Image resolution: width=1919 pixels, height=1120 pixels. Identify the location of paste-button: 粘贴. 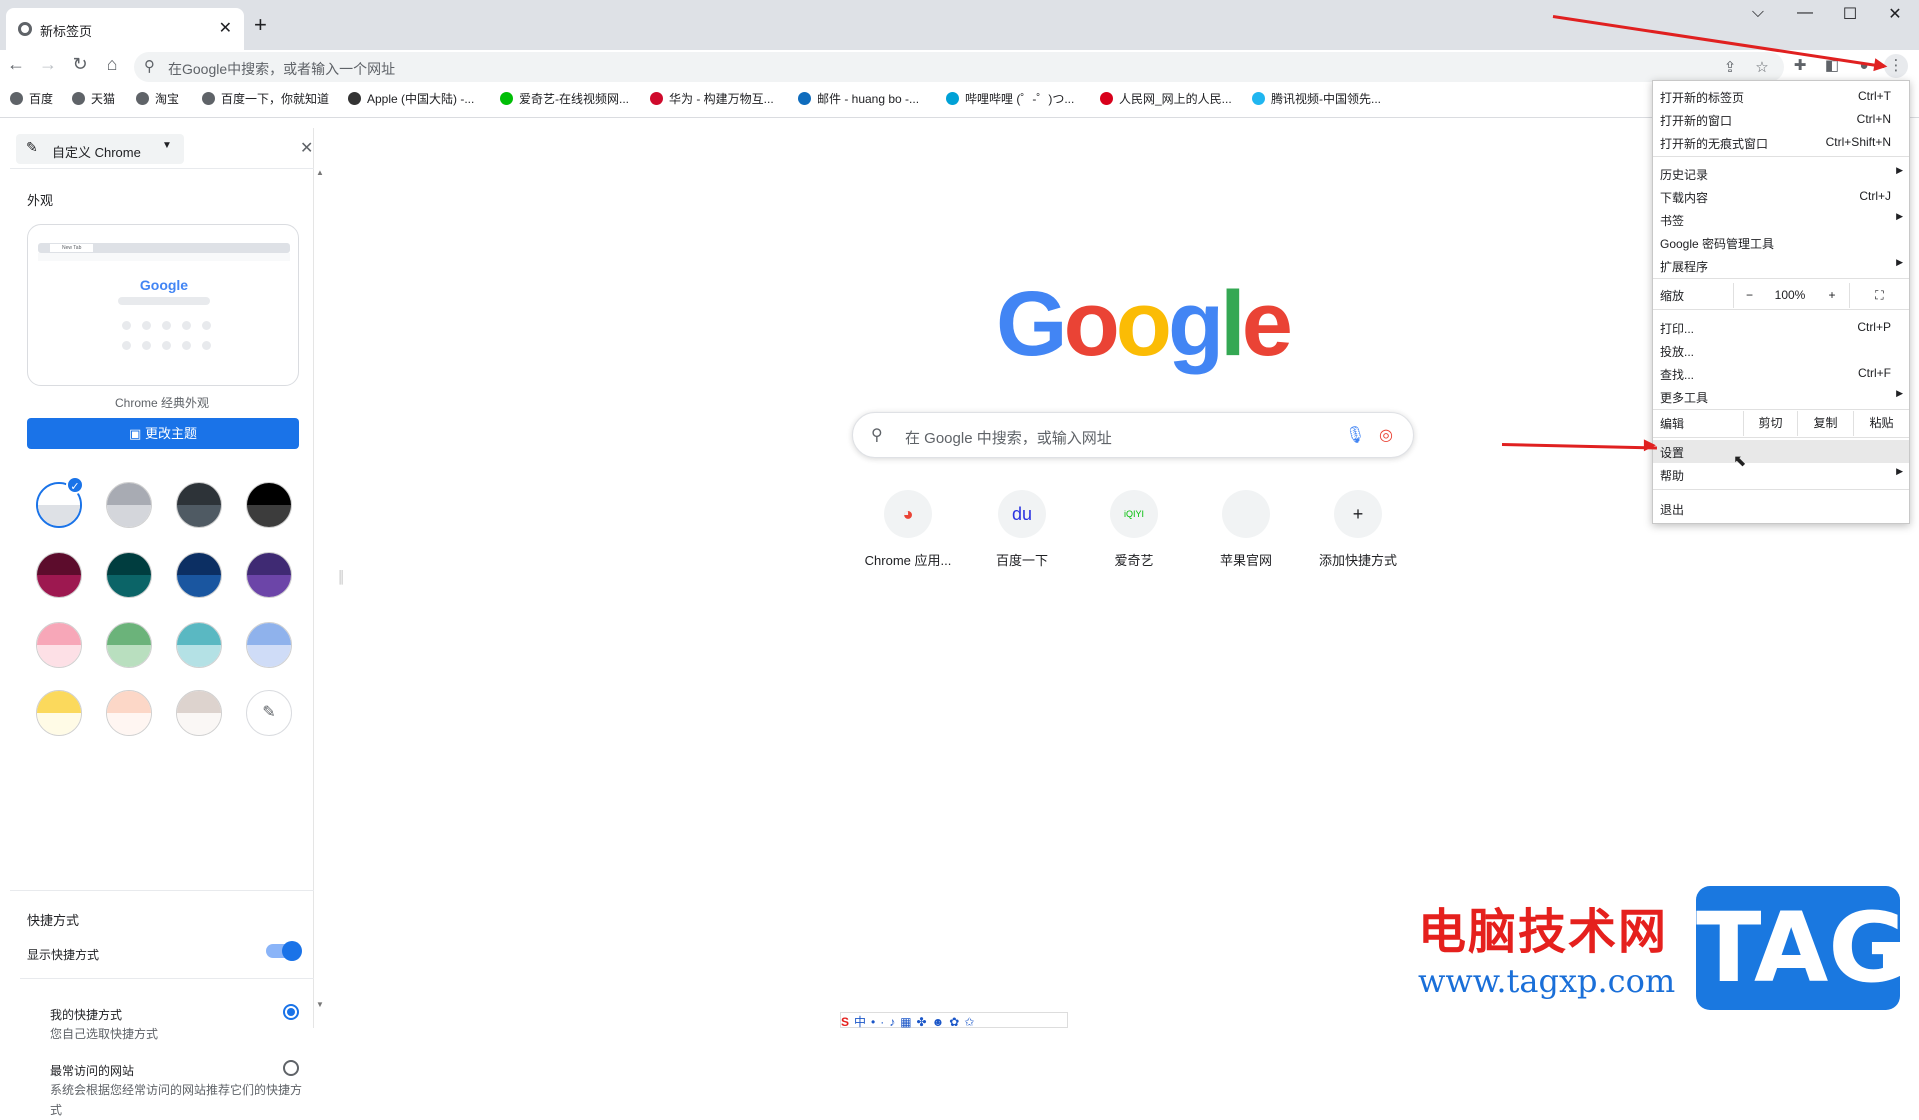
(1881, 423).